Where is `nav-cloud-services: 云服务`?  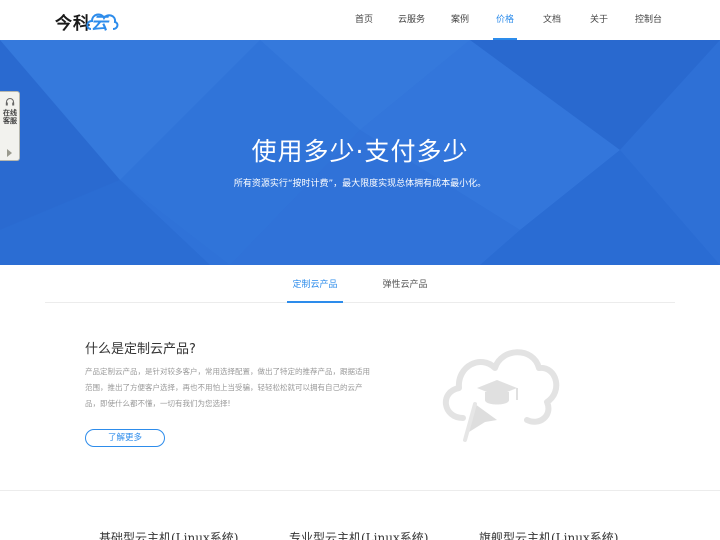 nav-cloud-services: 云服务 is located at coordinates (411, 20).